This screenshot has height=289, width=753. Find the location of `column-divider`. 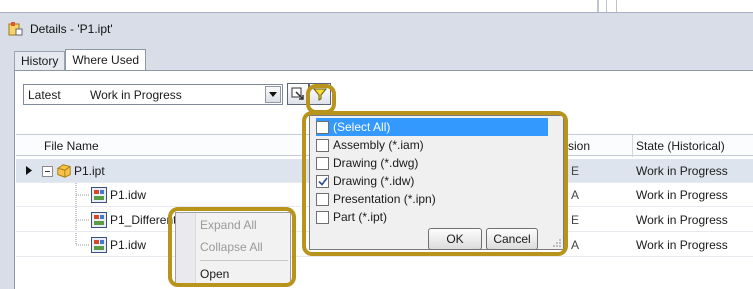

column-divider is located at coordinates (632, 146).